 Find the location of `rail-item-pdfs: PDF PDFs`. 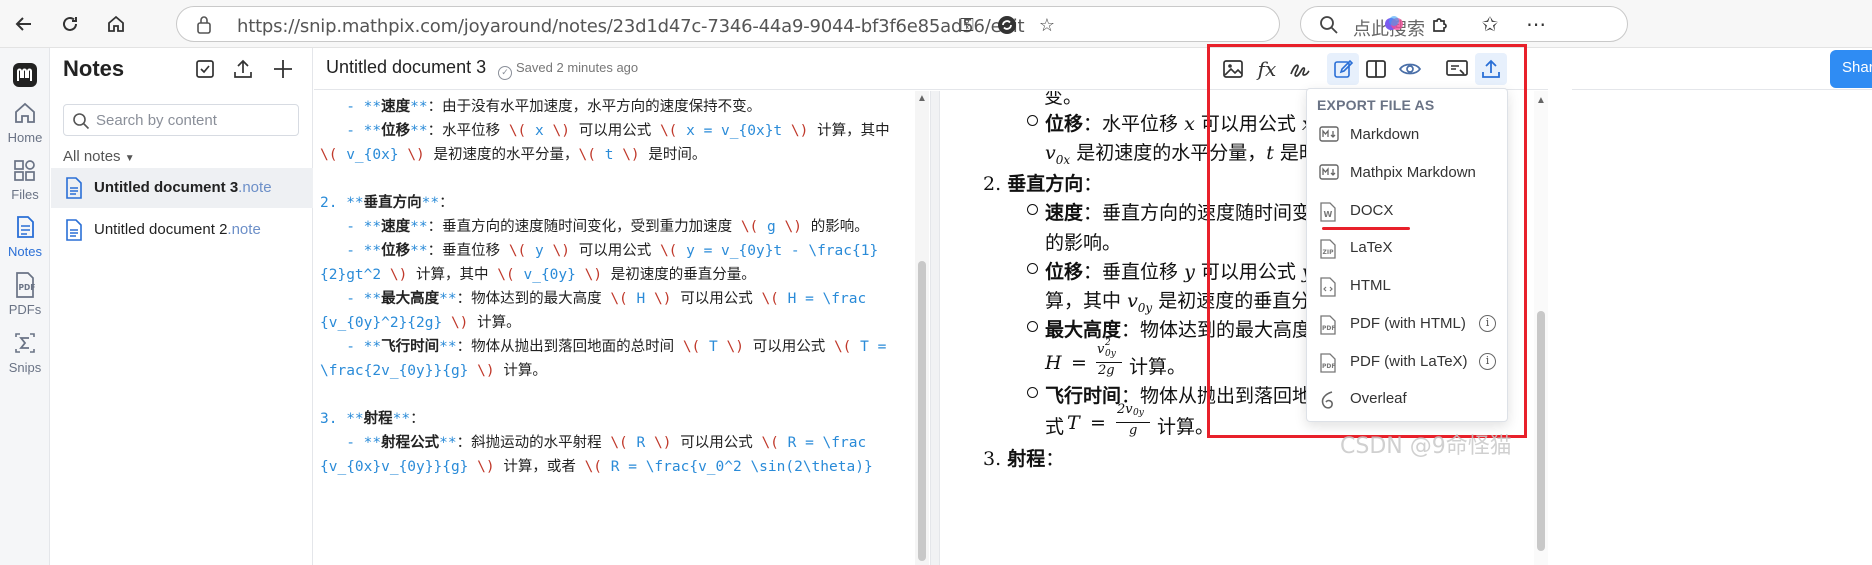

rail-item-pdfs: PDF PDFs is located at coordinates (25, 293).